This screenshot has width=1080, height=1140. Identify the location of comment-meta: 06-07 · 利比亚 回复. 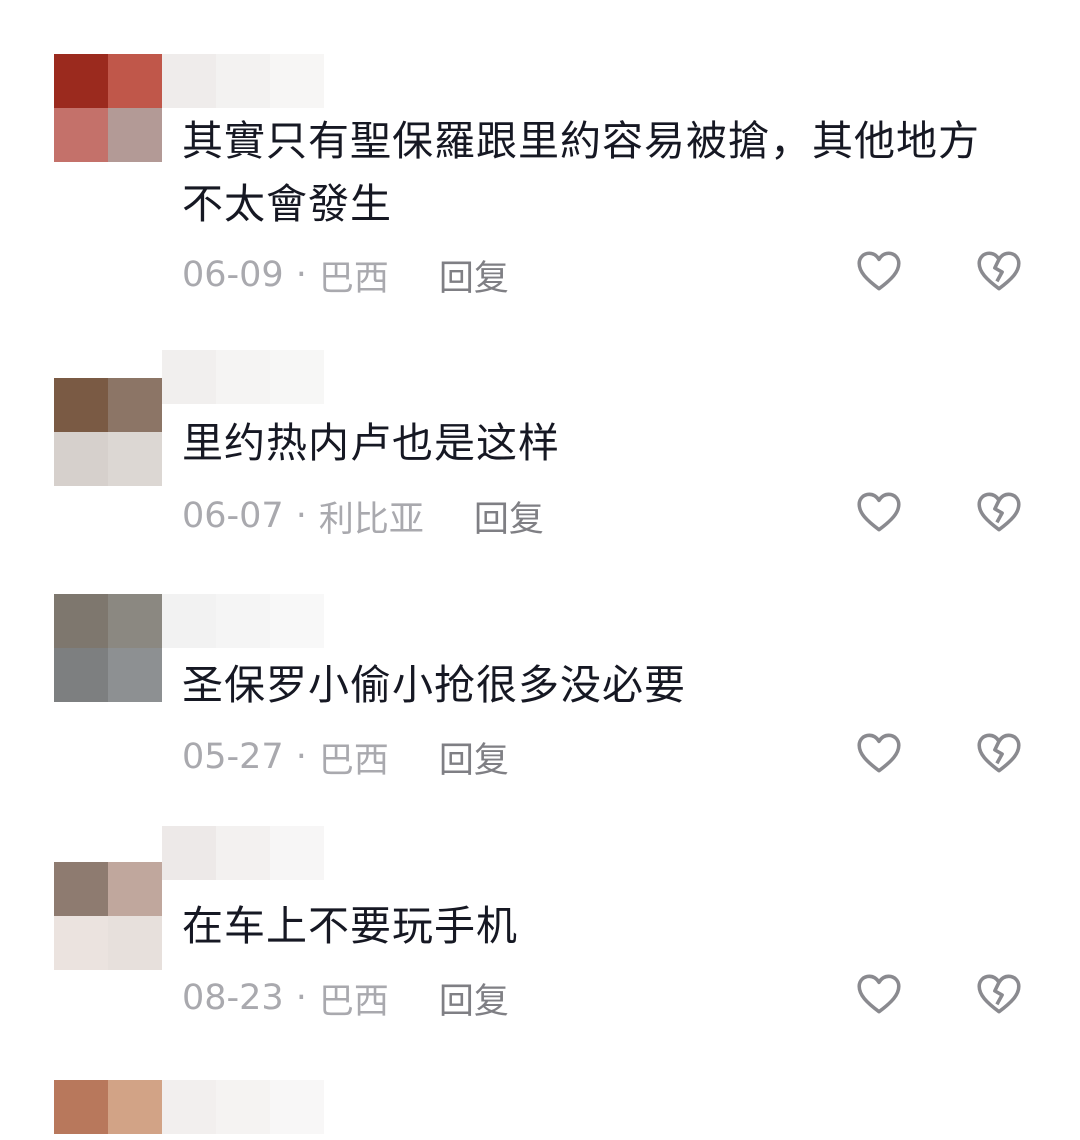
(363, 516).